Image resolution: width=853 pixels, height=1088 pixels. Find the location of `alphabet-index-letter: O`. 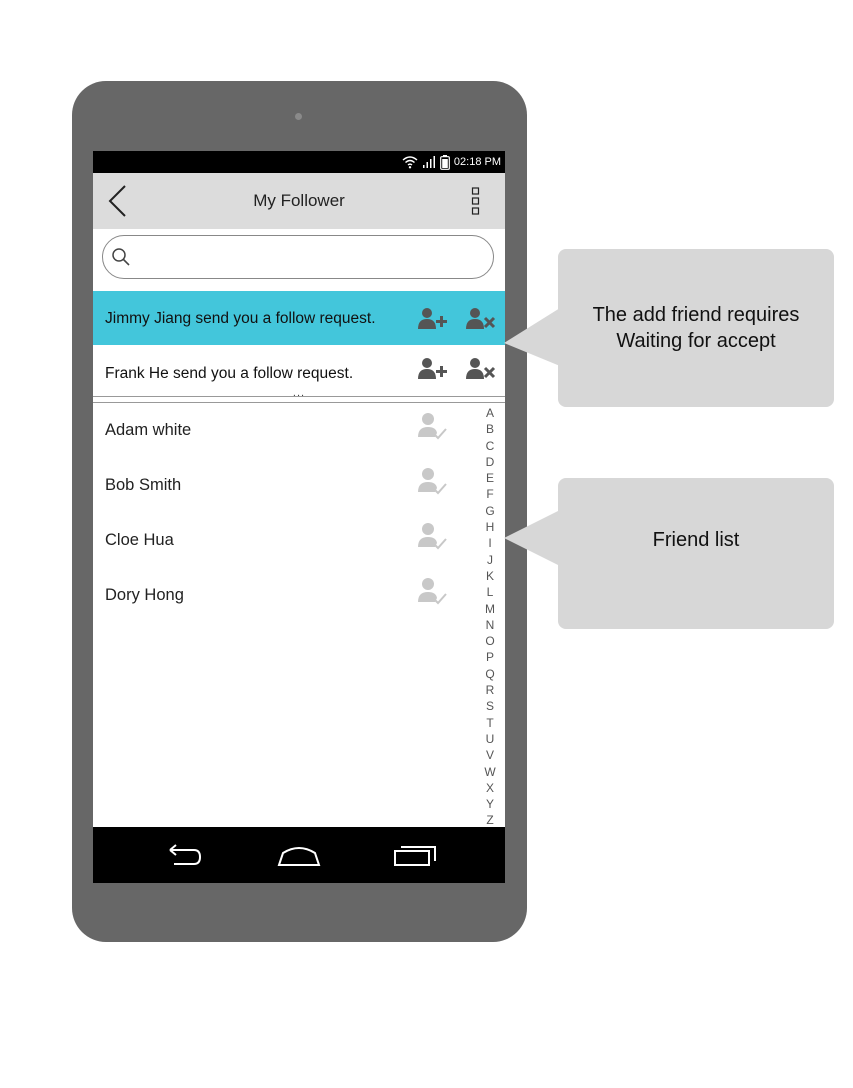

alphabet-index-letter: O is located at coordinates (490, 641).